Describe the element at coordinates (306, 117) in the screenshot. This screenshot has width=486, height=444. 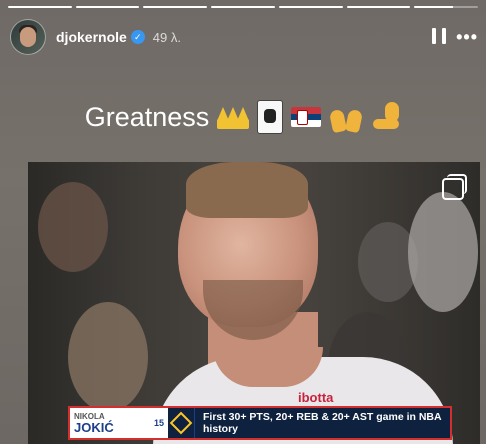
I see `serbia-flag-icon` at that location.